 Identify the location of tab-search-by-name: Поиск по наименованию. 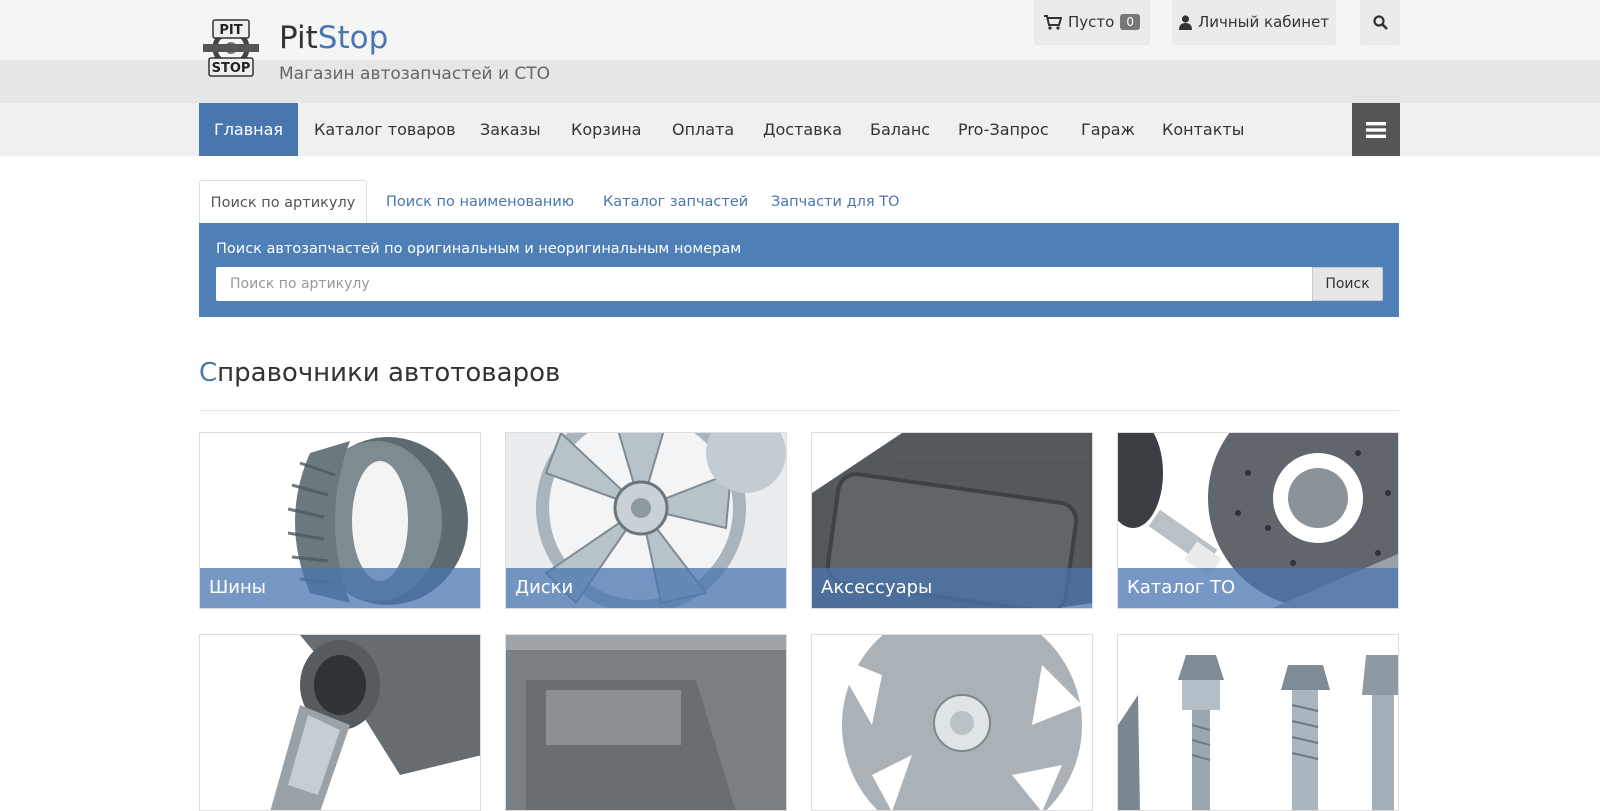
(480, 202).